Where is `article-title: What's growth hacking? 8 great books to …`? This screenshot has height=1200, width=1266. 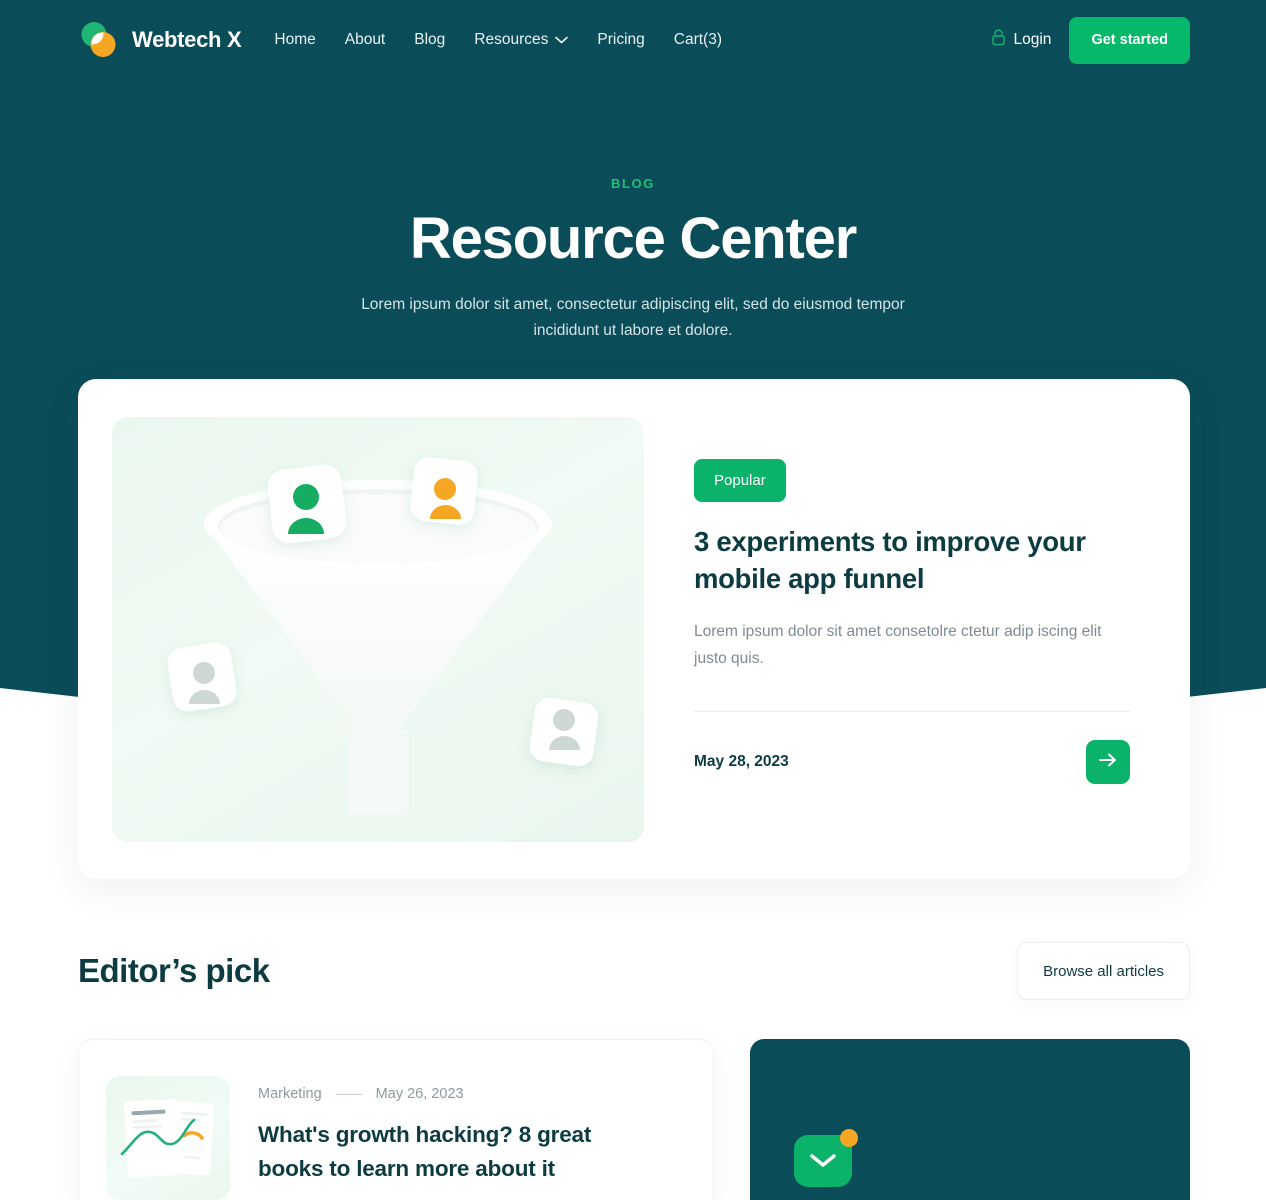 article-title: What's growth hacking? 8 great books to … is located at coordinates (425, 1151).